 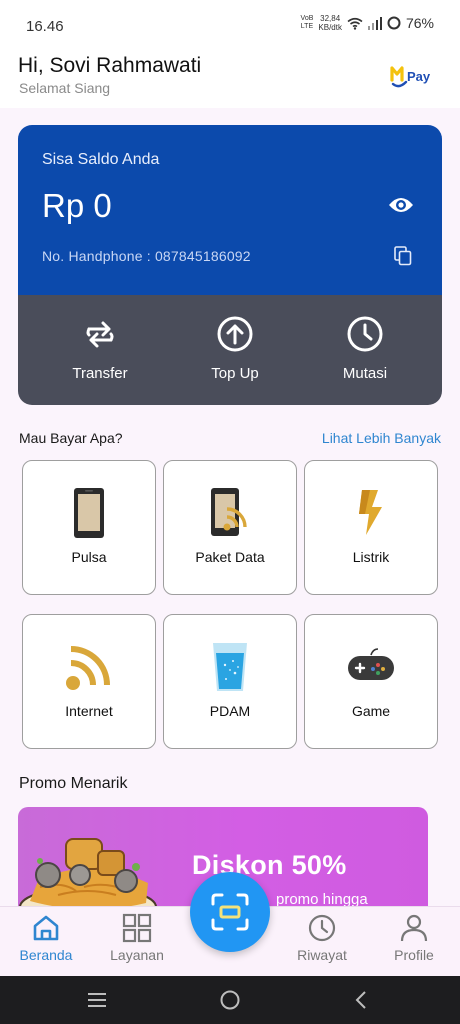 I want to click on scan-icon, so click(x=230, y=912).